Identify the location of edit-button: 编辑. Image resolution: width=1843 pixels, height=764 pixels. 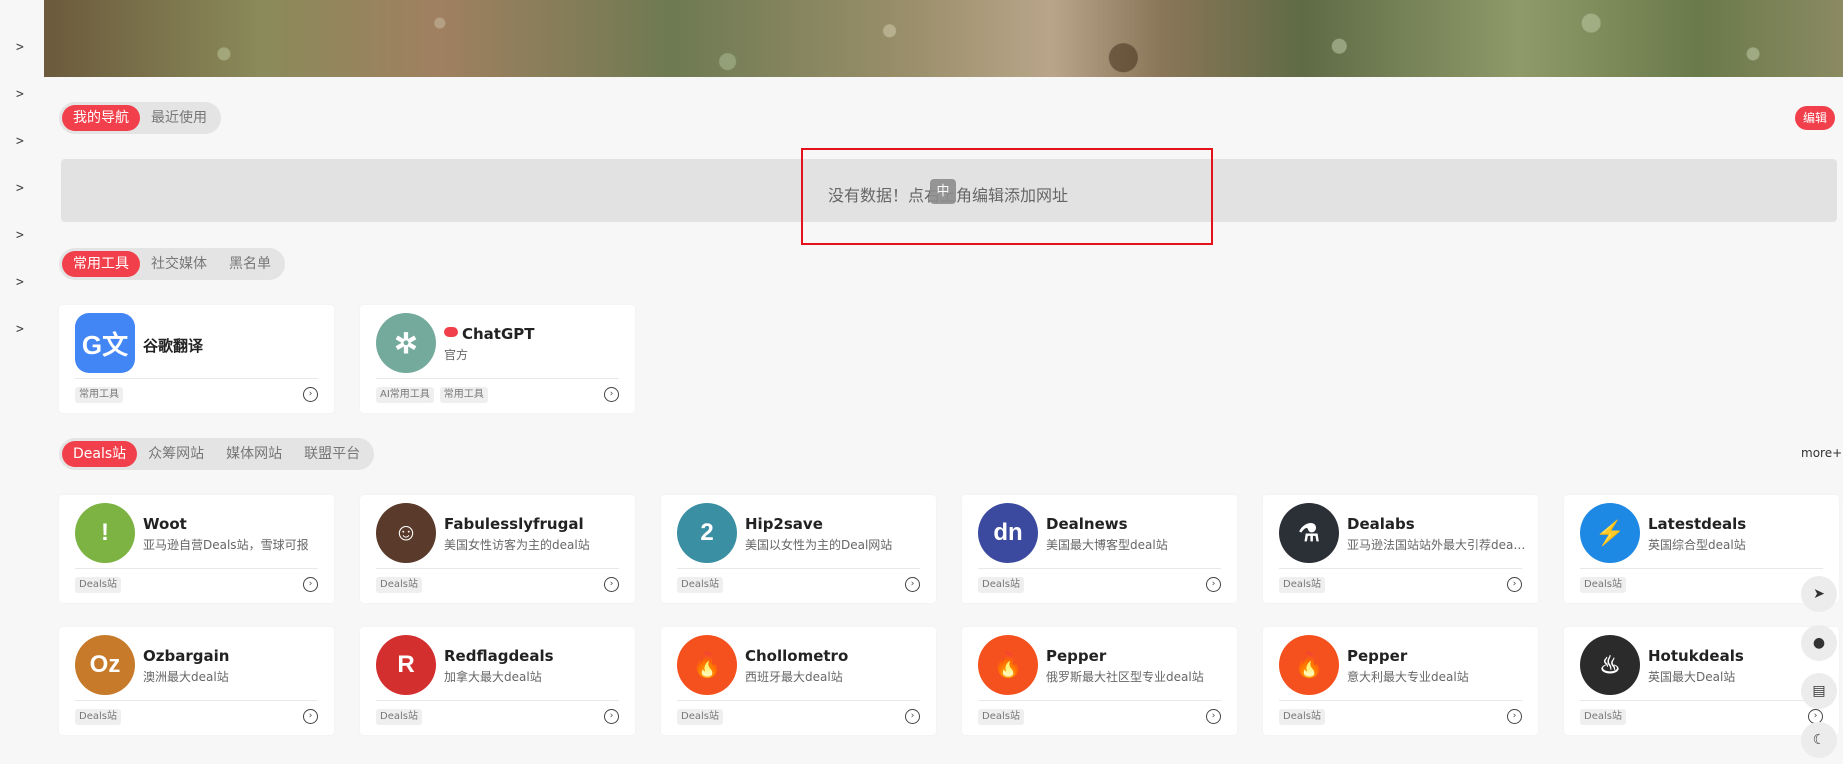
(1815, 118).